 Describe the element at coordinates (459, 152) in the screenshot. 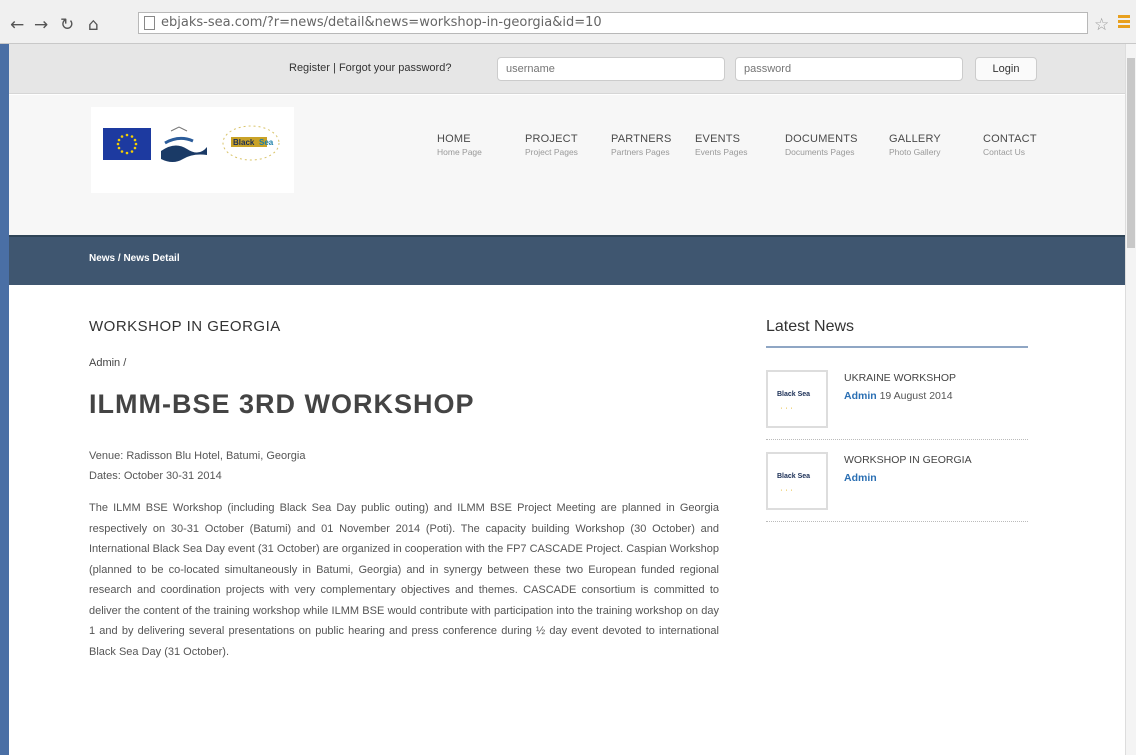

I see `nav-sublabel: Home Page` at that location.